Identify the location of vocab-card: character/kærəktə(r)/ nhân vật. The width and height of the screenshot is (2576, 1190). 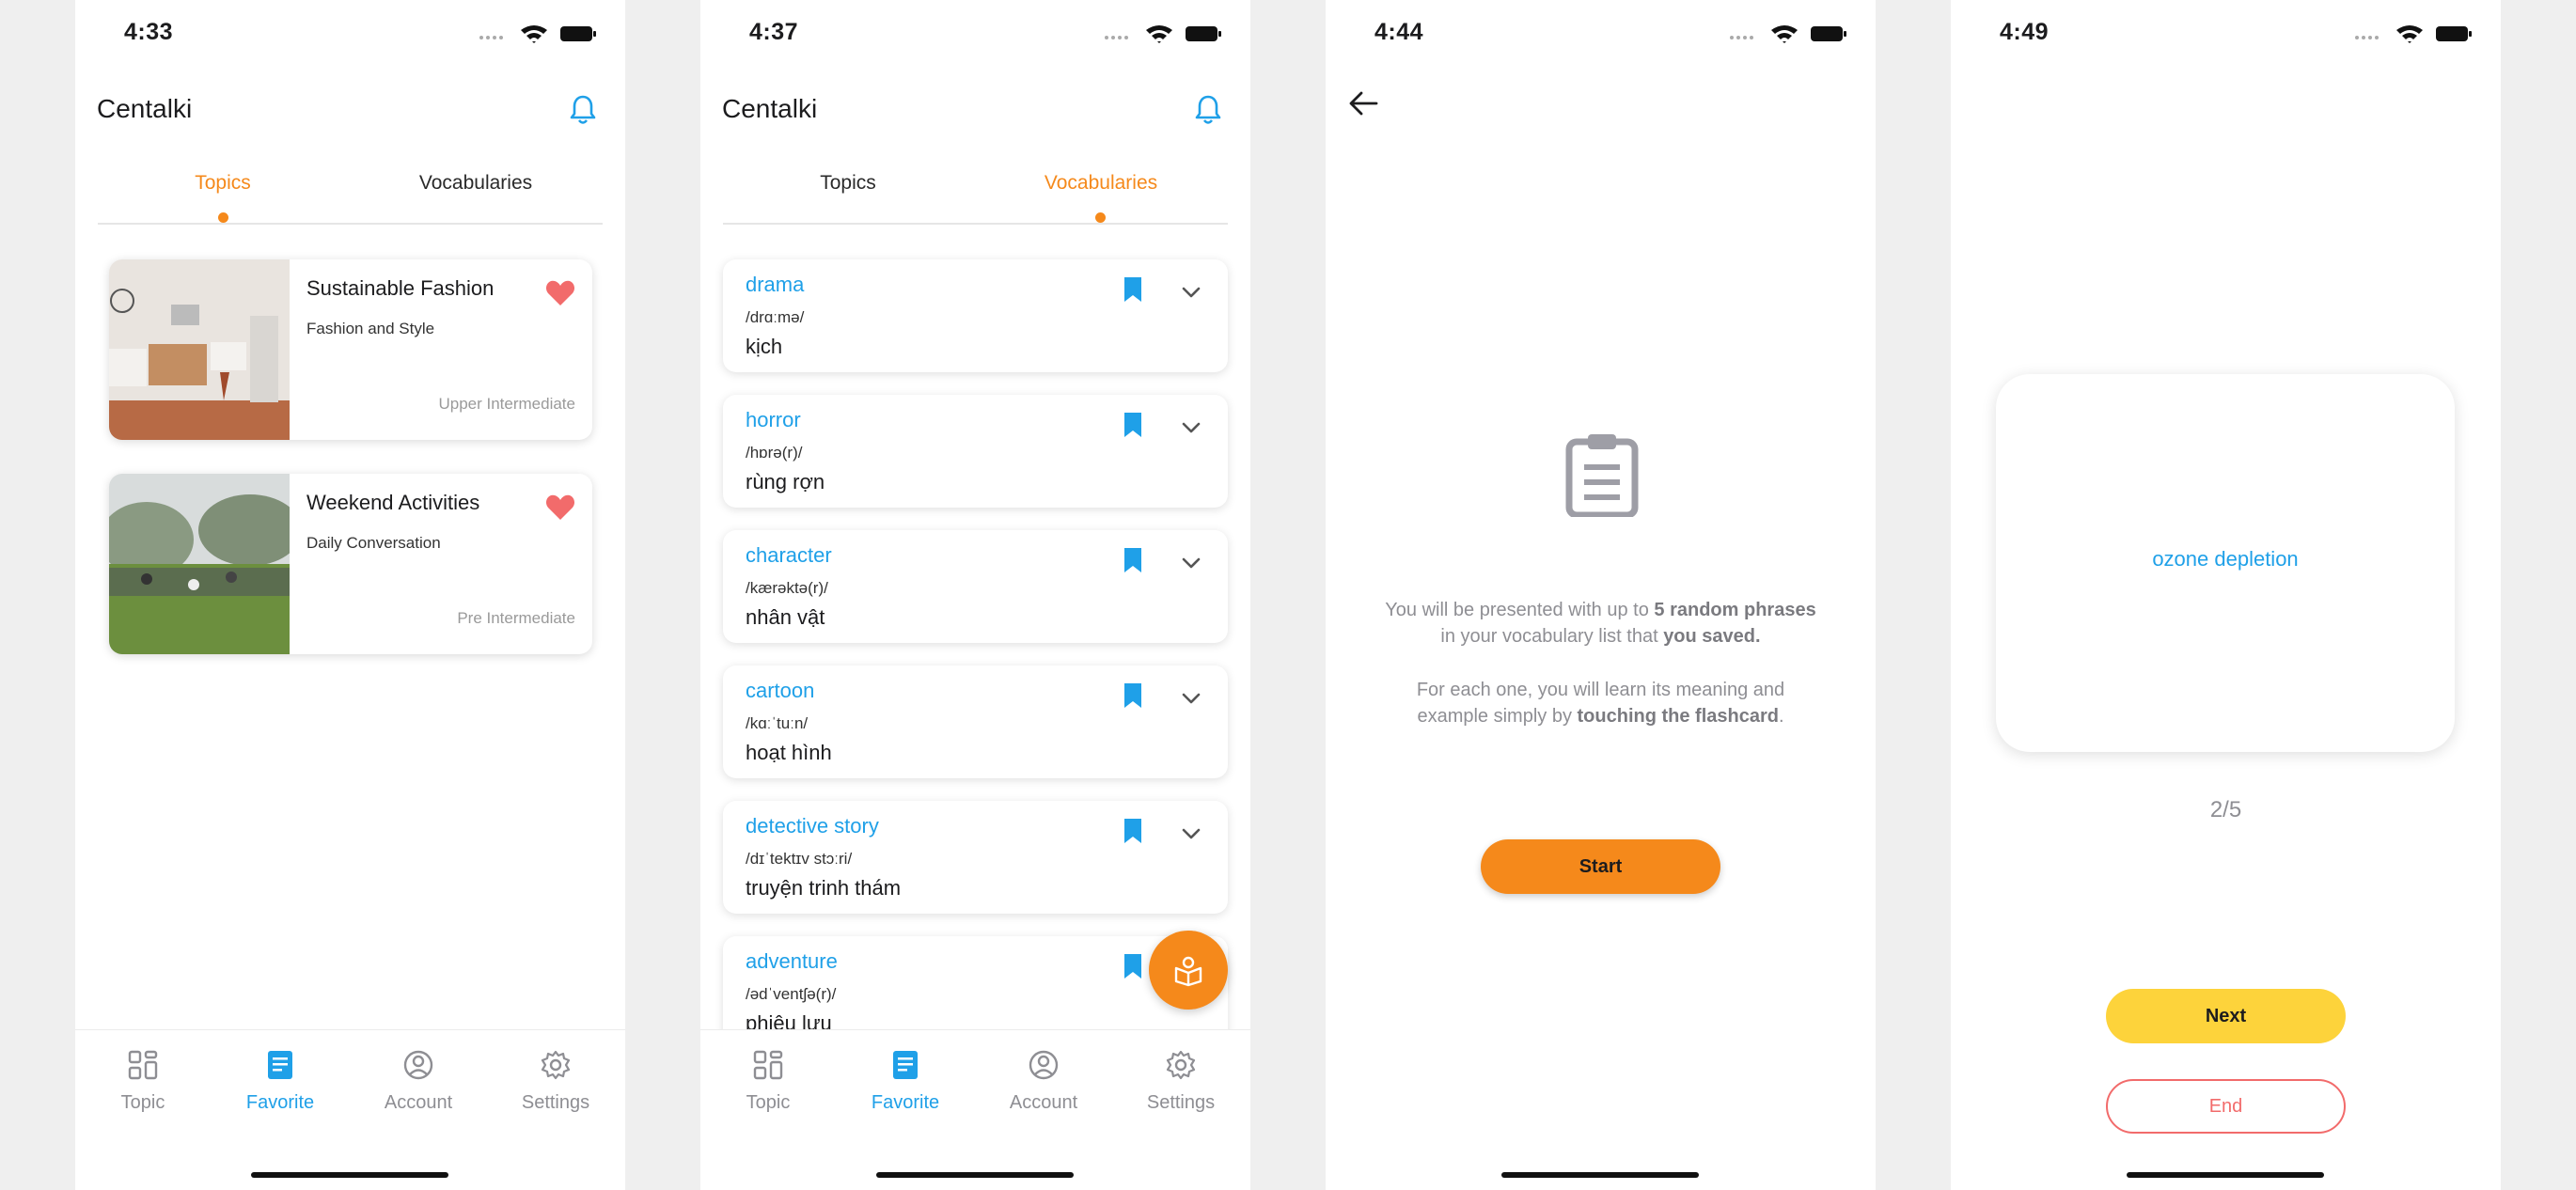
(976, 586).